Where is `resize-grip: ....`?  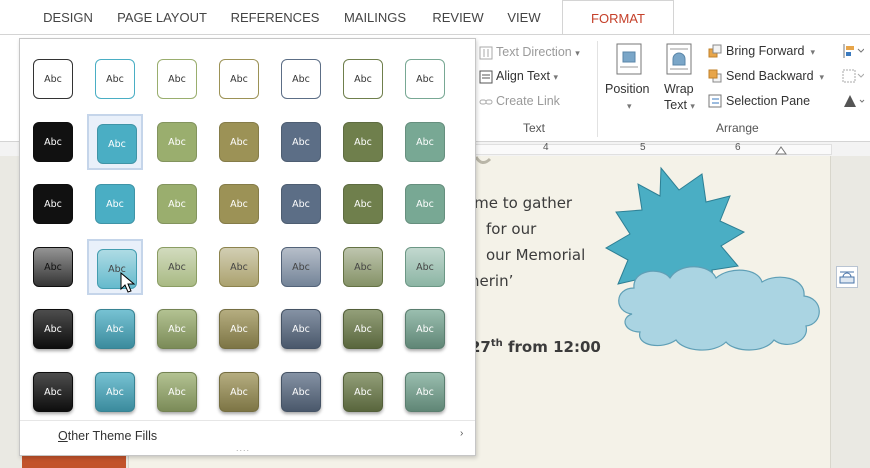
resize-grip: .... is located at coordinates (243, 448).